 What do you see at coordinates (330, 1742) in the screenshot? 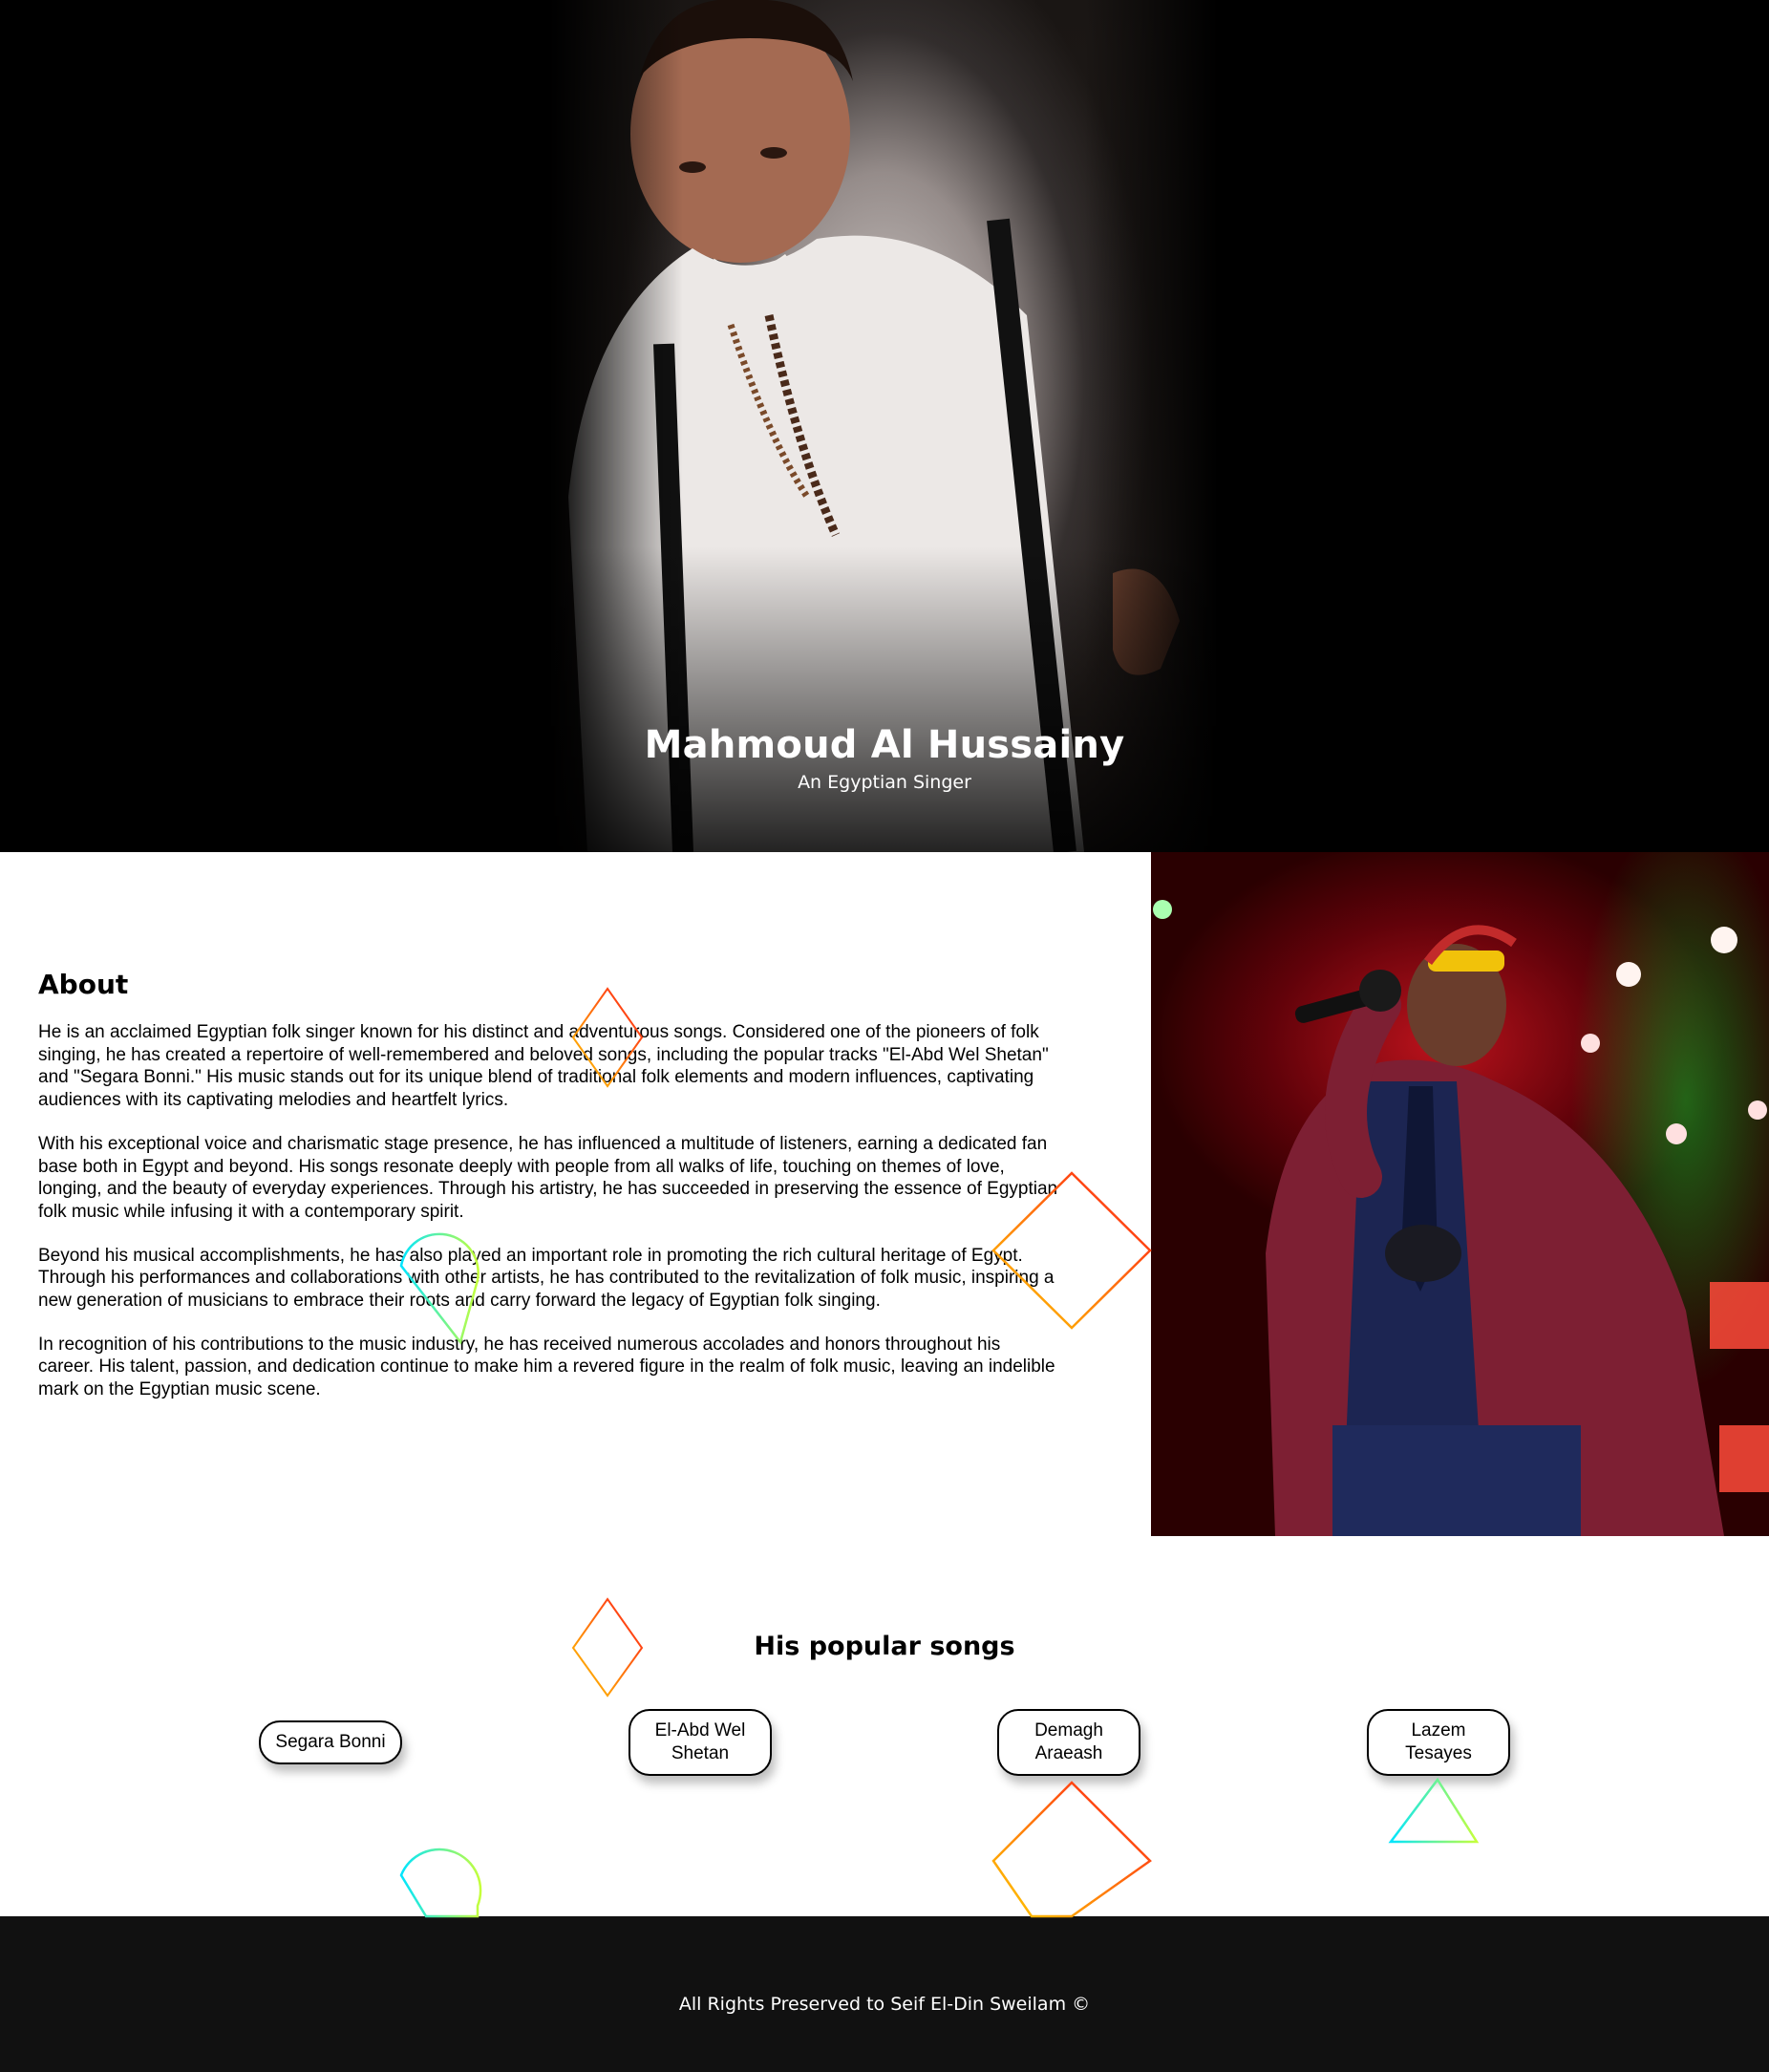
I see `song-button-segara-bonni: Segara Bonni` at bounding box center [330, 1742].